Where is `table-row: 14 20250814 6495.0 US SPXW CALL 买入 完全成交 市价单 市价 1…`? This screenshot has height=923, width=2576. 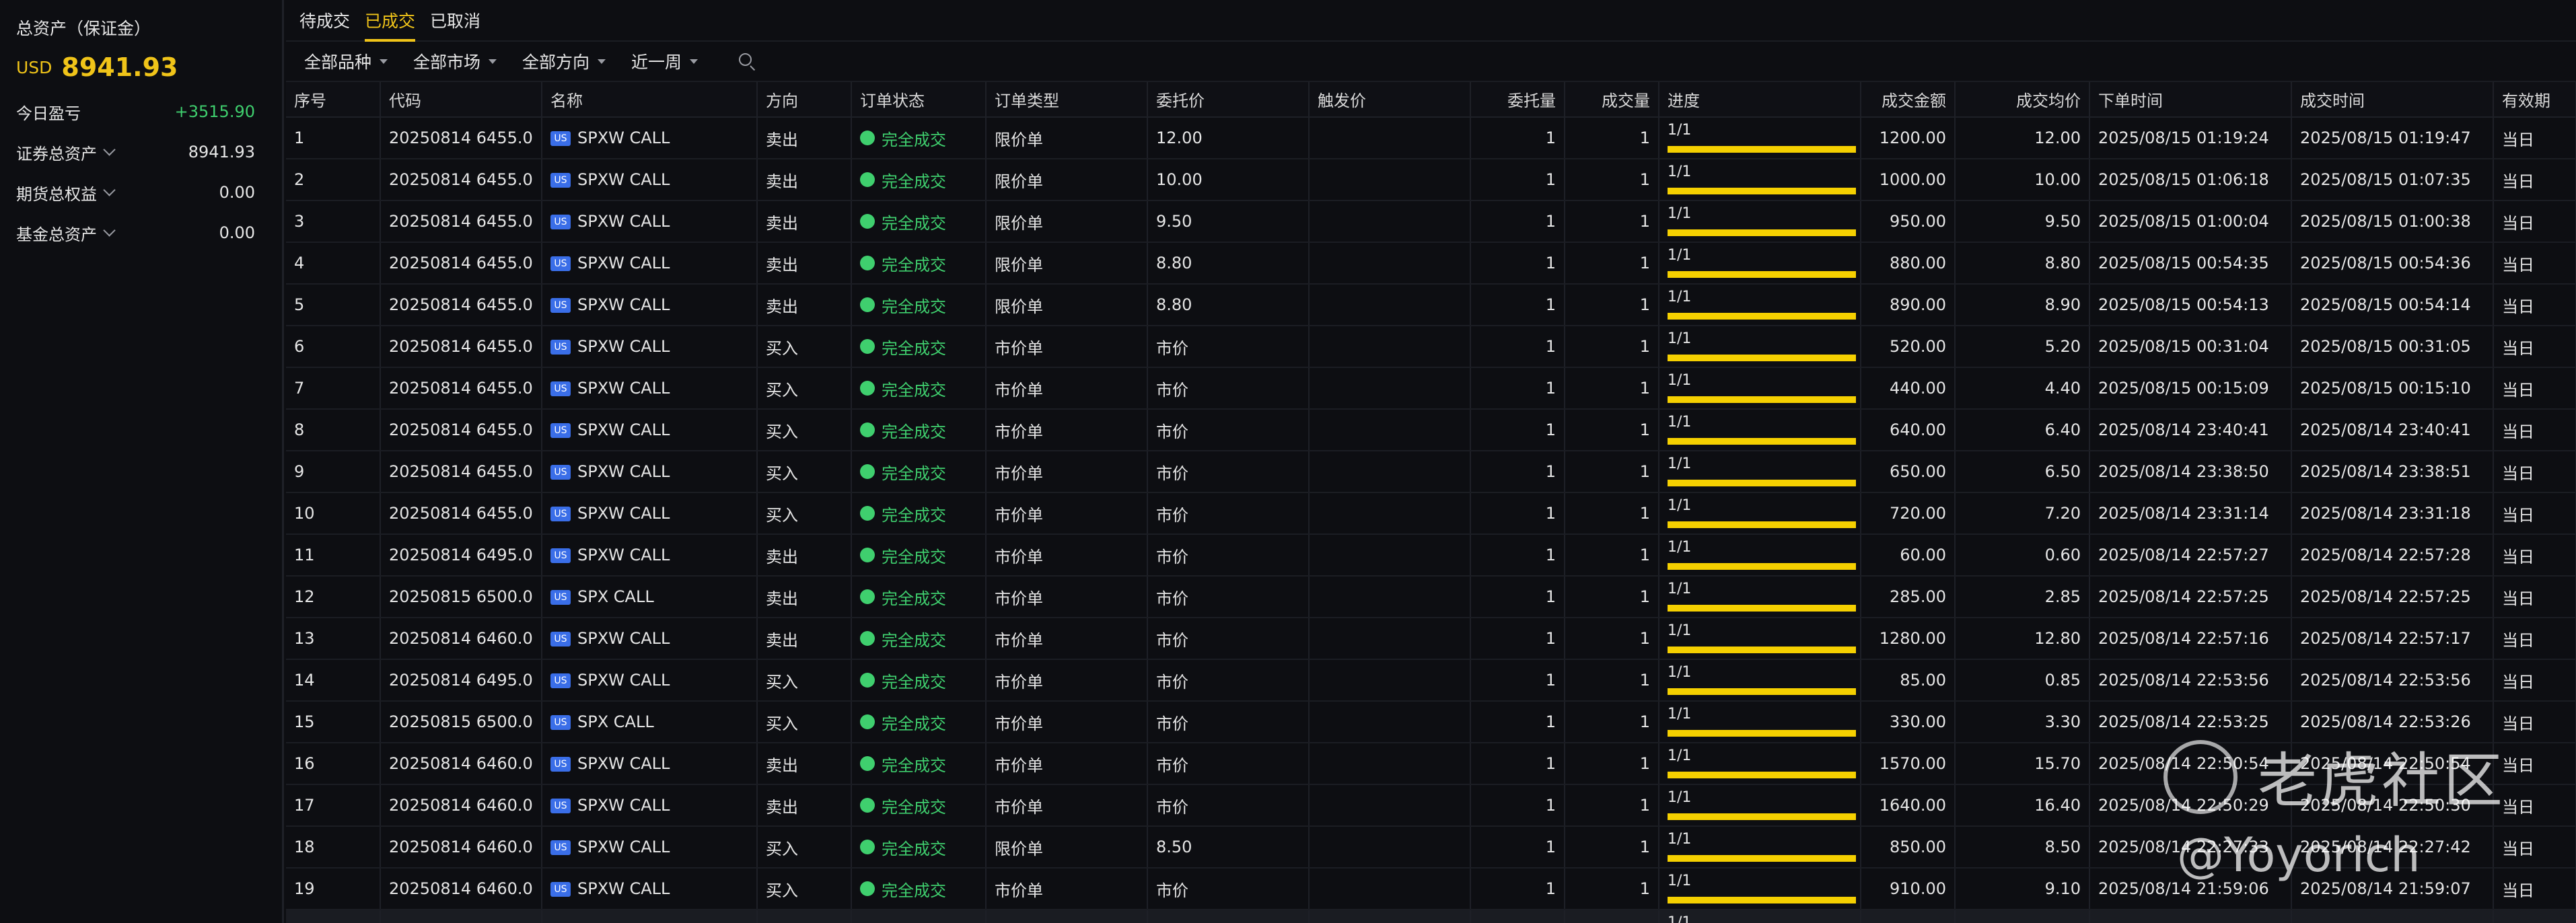
table-row: 14 20250814 6495.0 US SPXW CALL 买入 完全成交 市价单 市价 1… is located at coordinates (1431, 680).